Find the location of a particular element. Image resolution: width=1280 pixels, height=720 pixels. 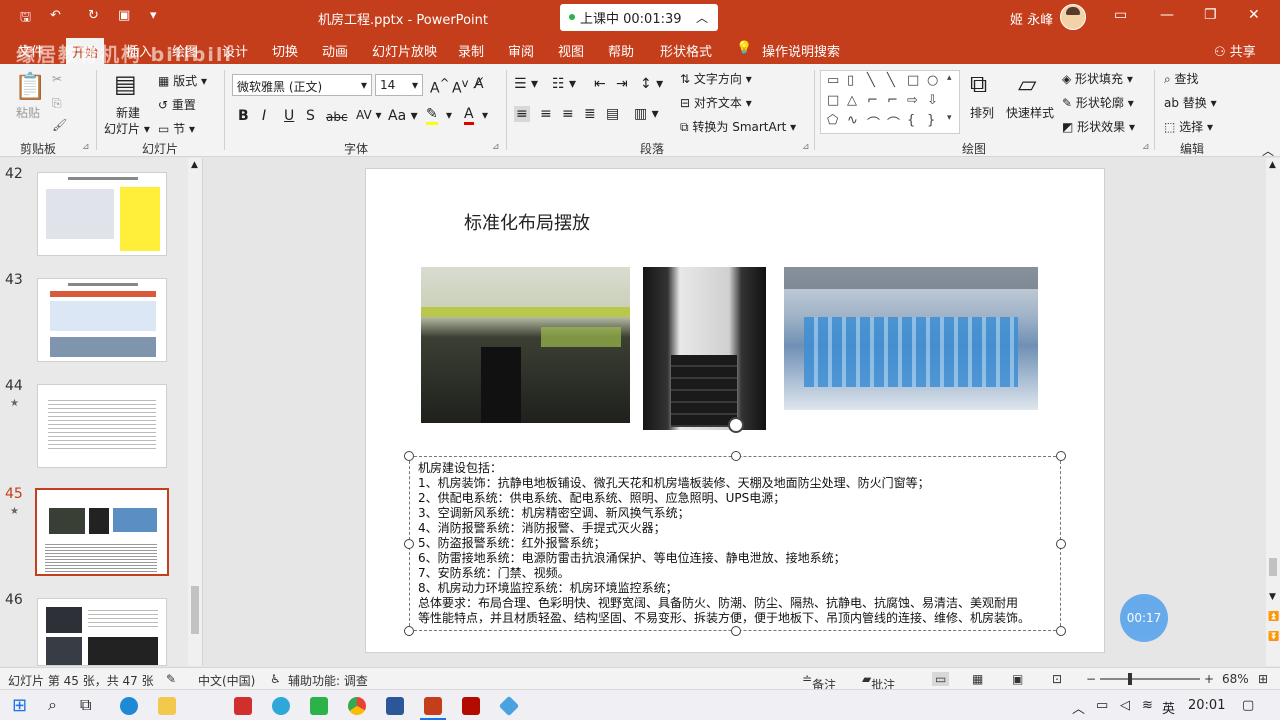

meeting-app-icon is located at coordinates (281, 706).